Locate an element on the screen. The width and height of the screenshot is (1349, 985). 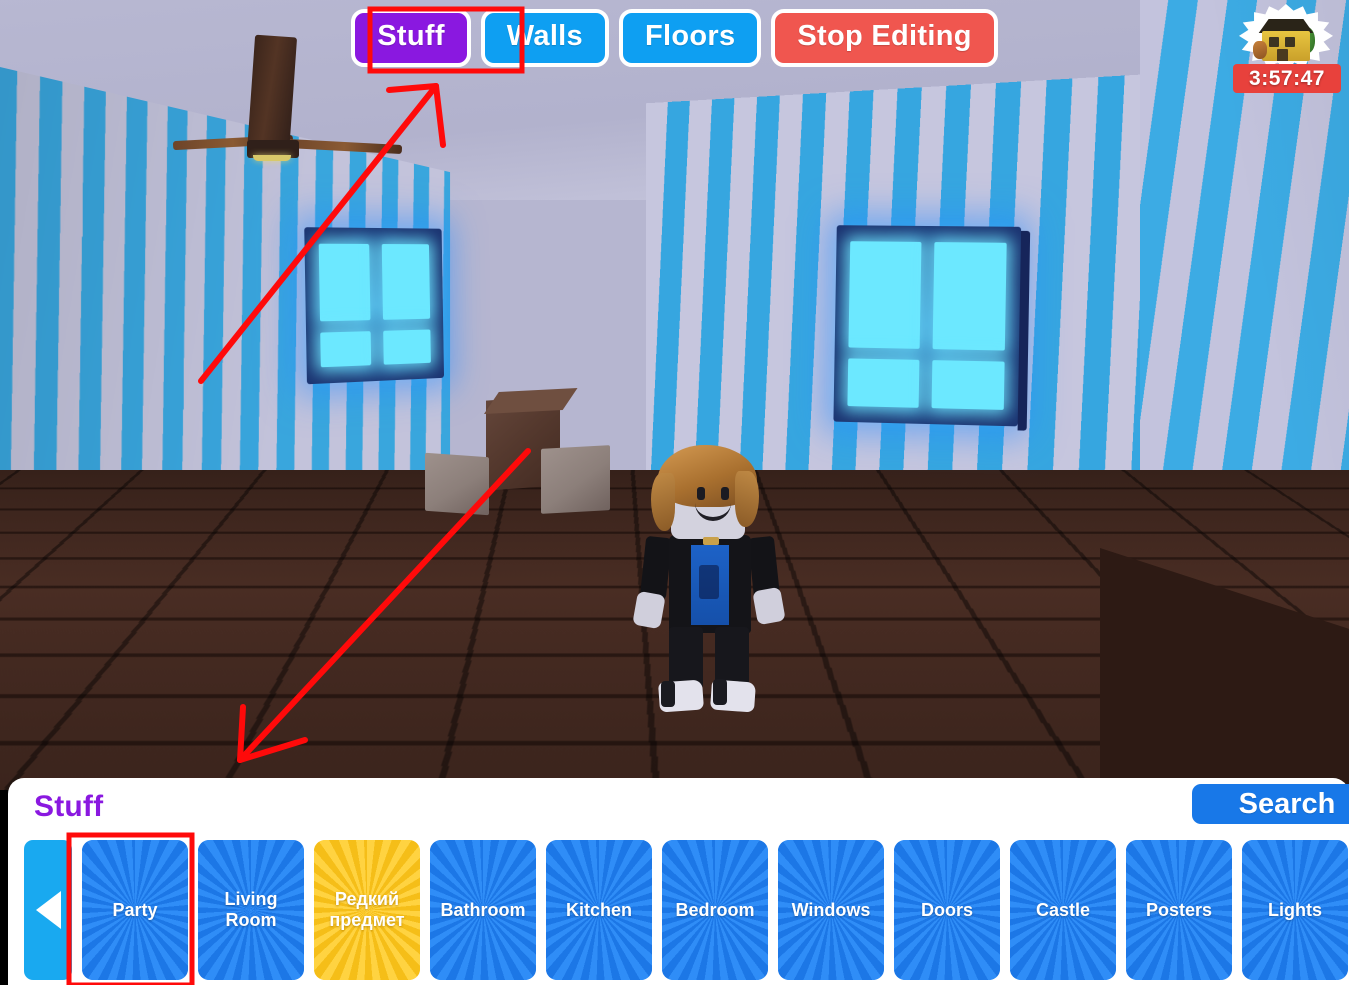
avatar-eye-right is located at coordinates (725, 493).